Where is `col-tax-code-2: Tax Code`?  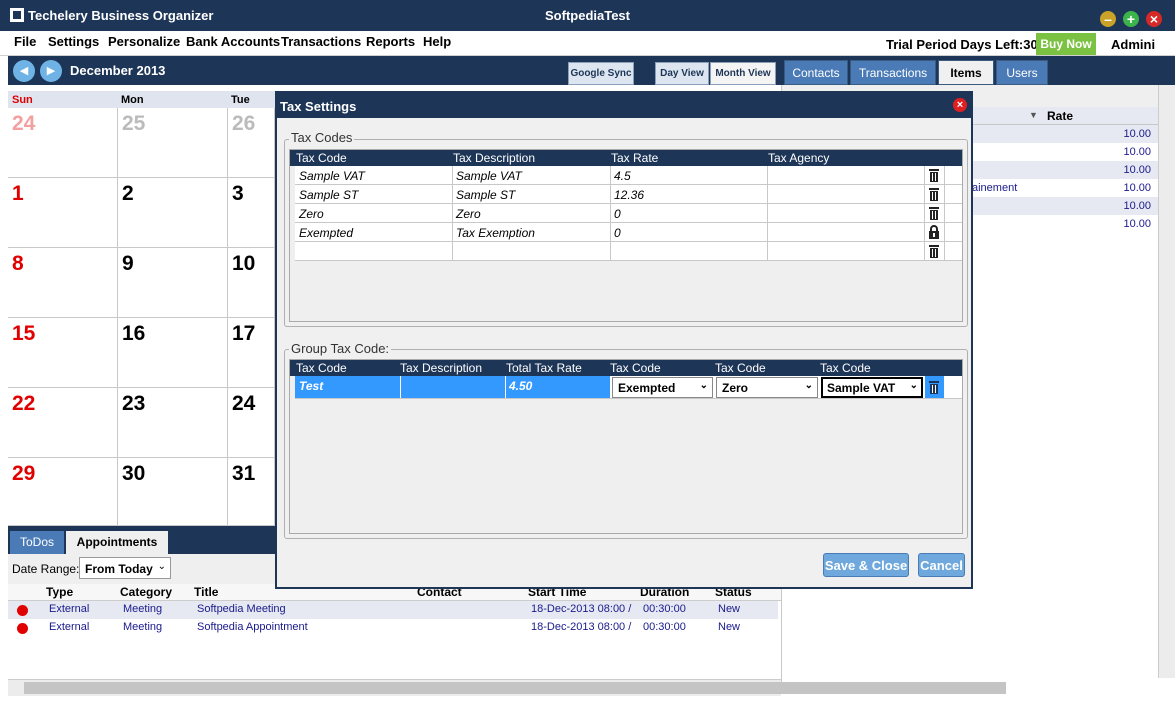
col-tax-code-2: Tax Code is located at coordinates (740, 368).